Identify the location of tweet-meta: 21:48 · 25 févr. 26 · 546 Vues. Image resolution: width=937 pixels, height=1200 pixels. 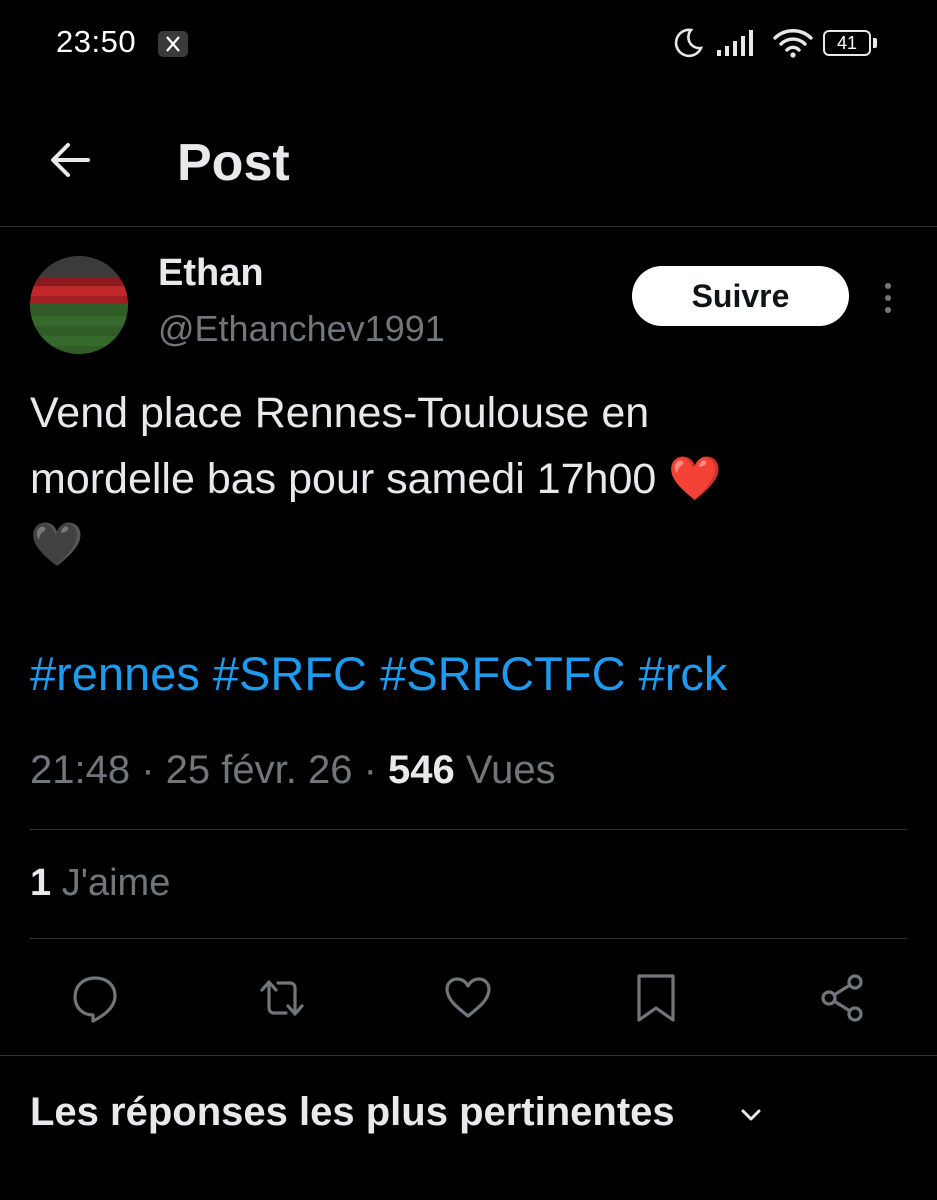
(293, 770).